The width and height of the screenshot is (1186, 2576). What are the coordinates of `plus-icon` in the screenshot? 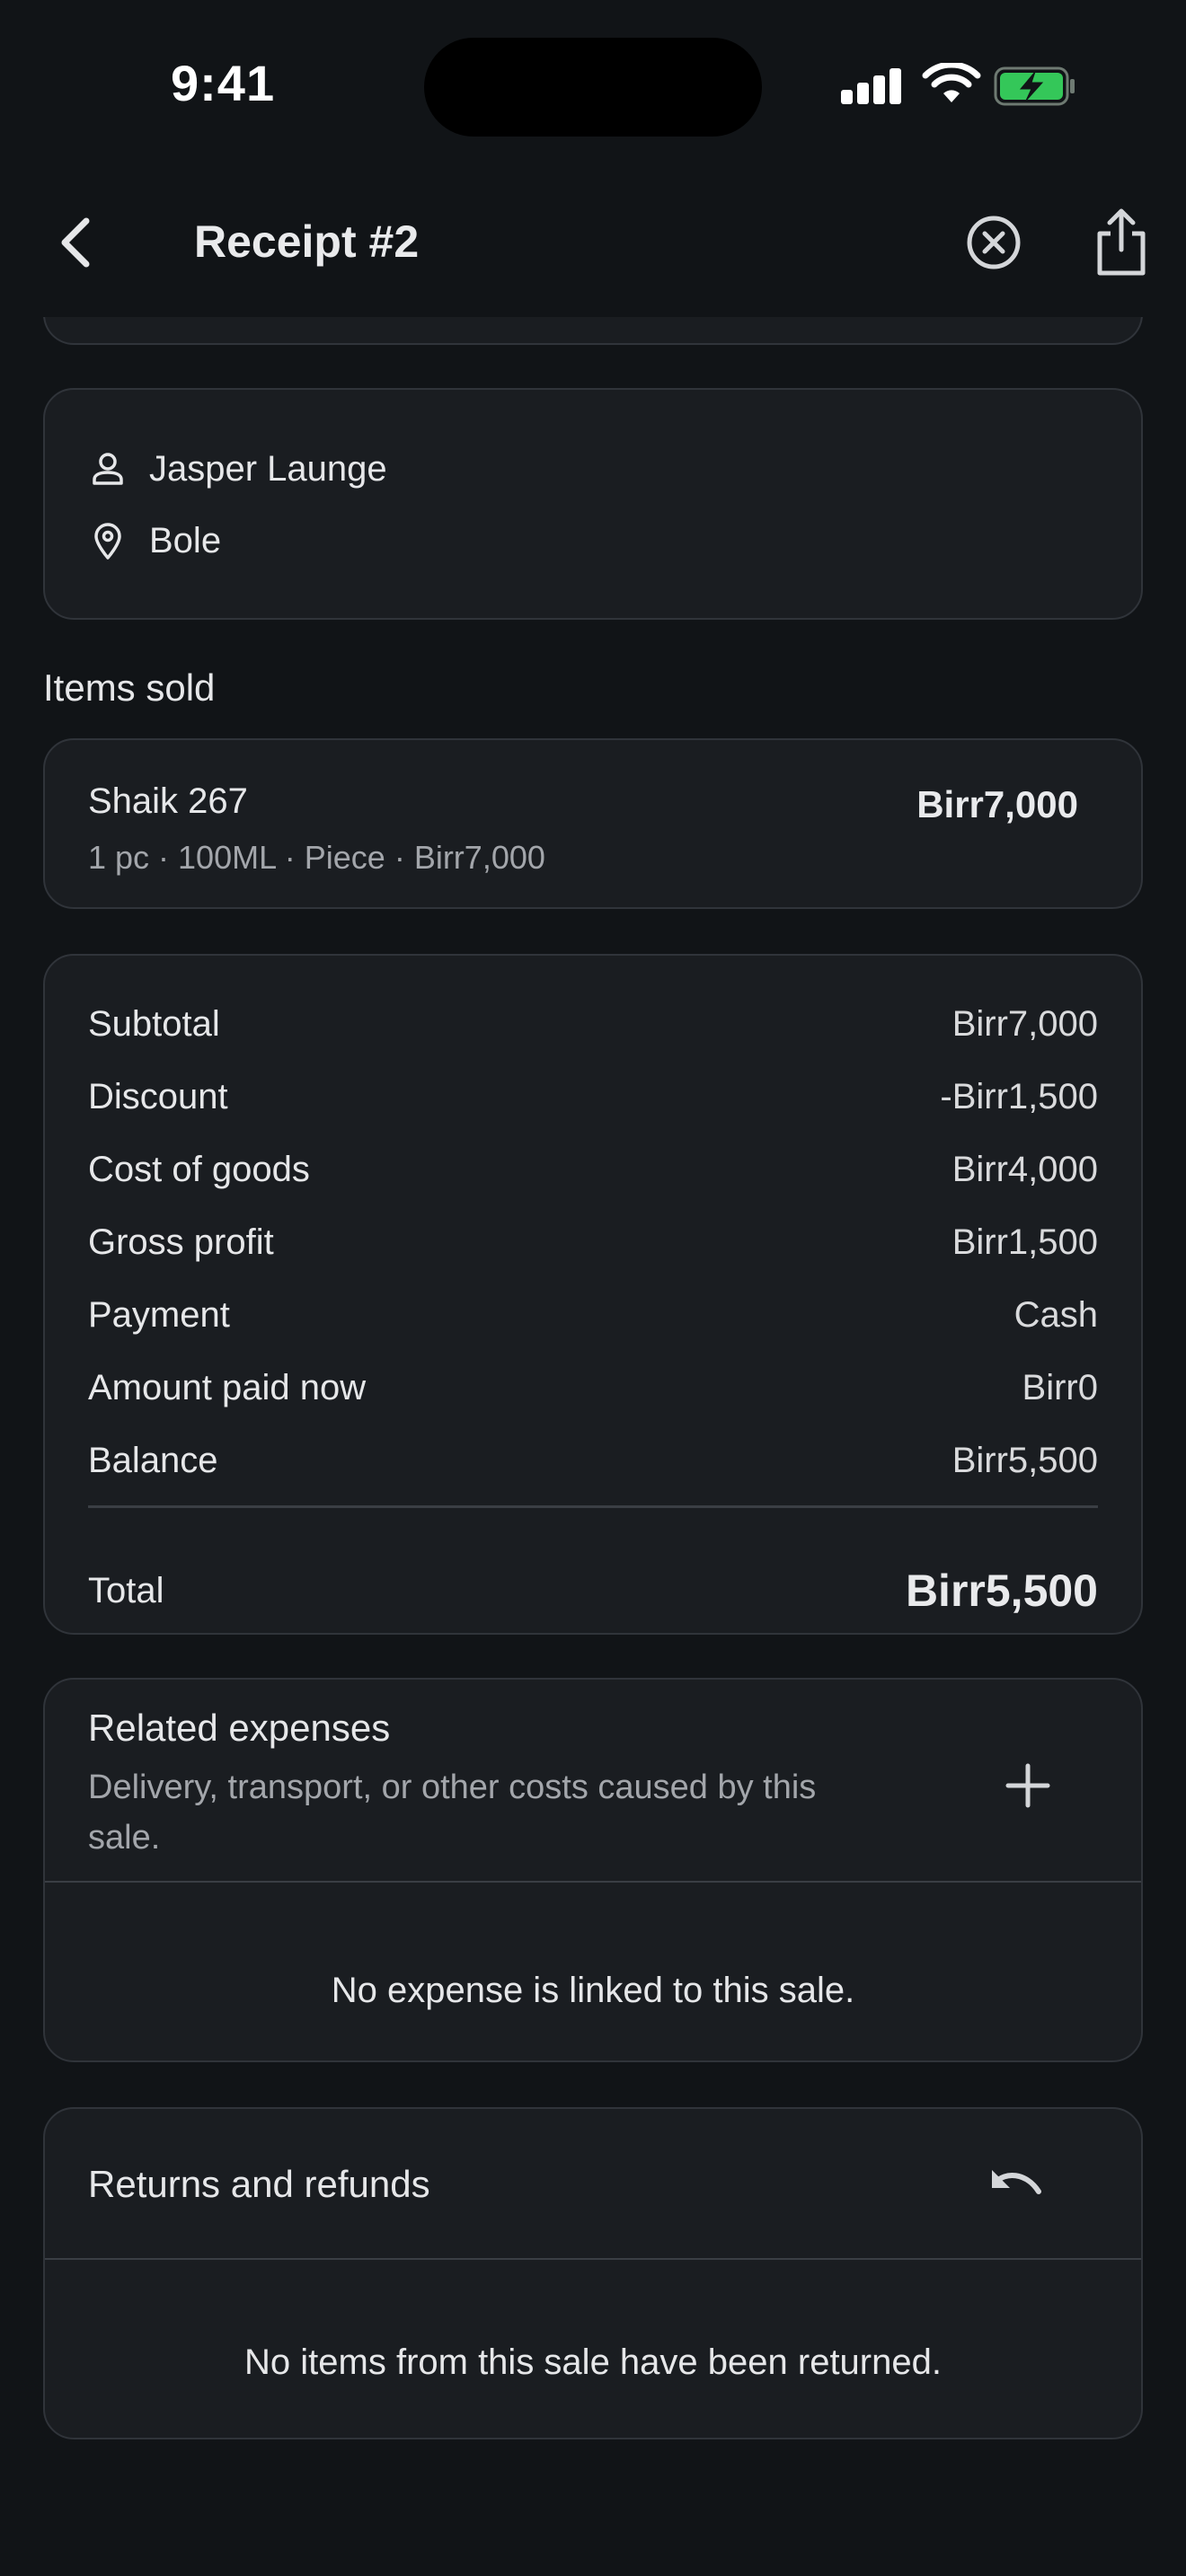 It's located at (1028, 1786).